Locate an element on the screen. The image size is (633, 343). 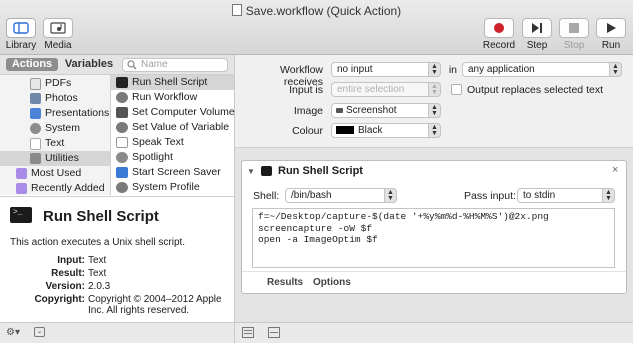
card-title: Run Shell Script is located at coordinates (320, 171).